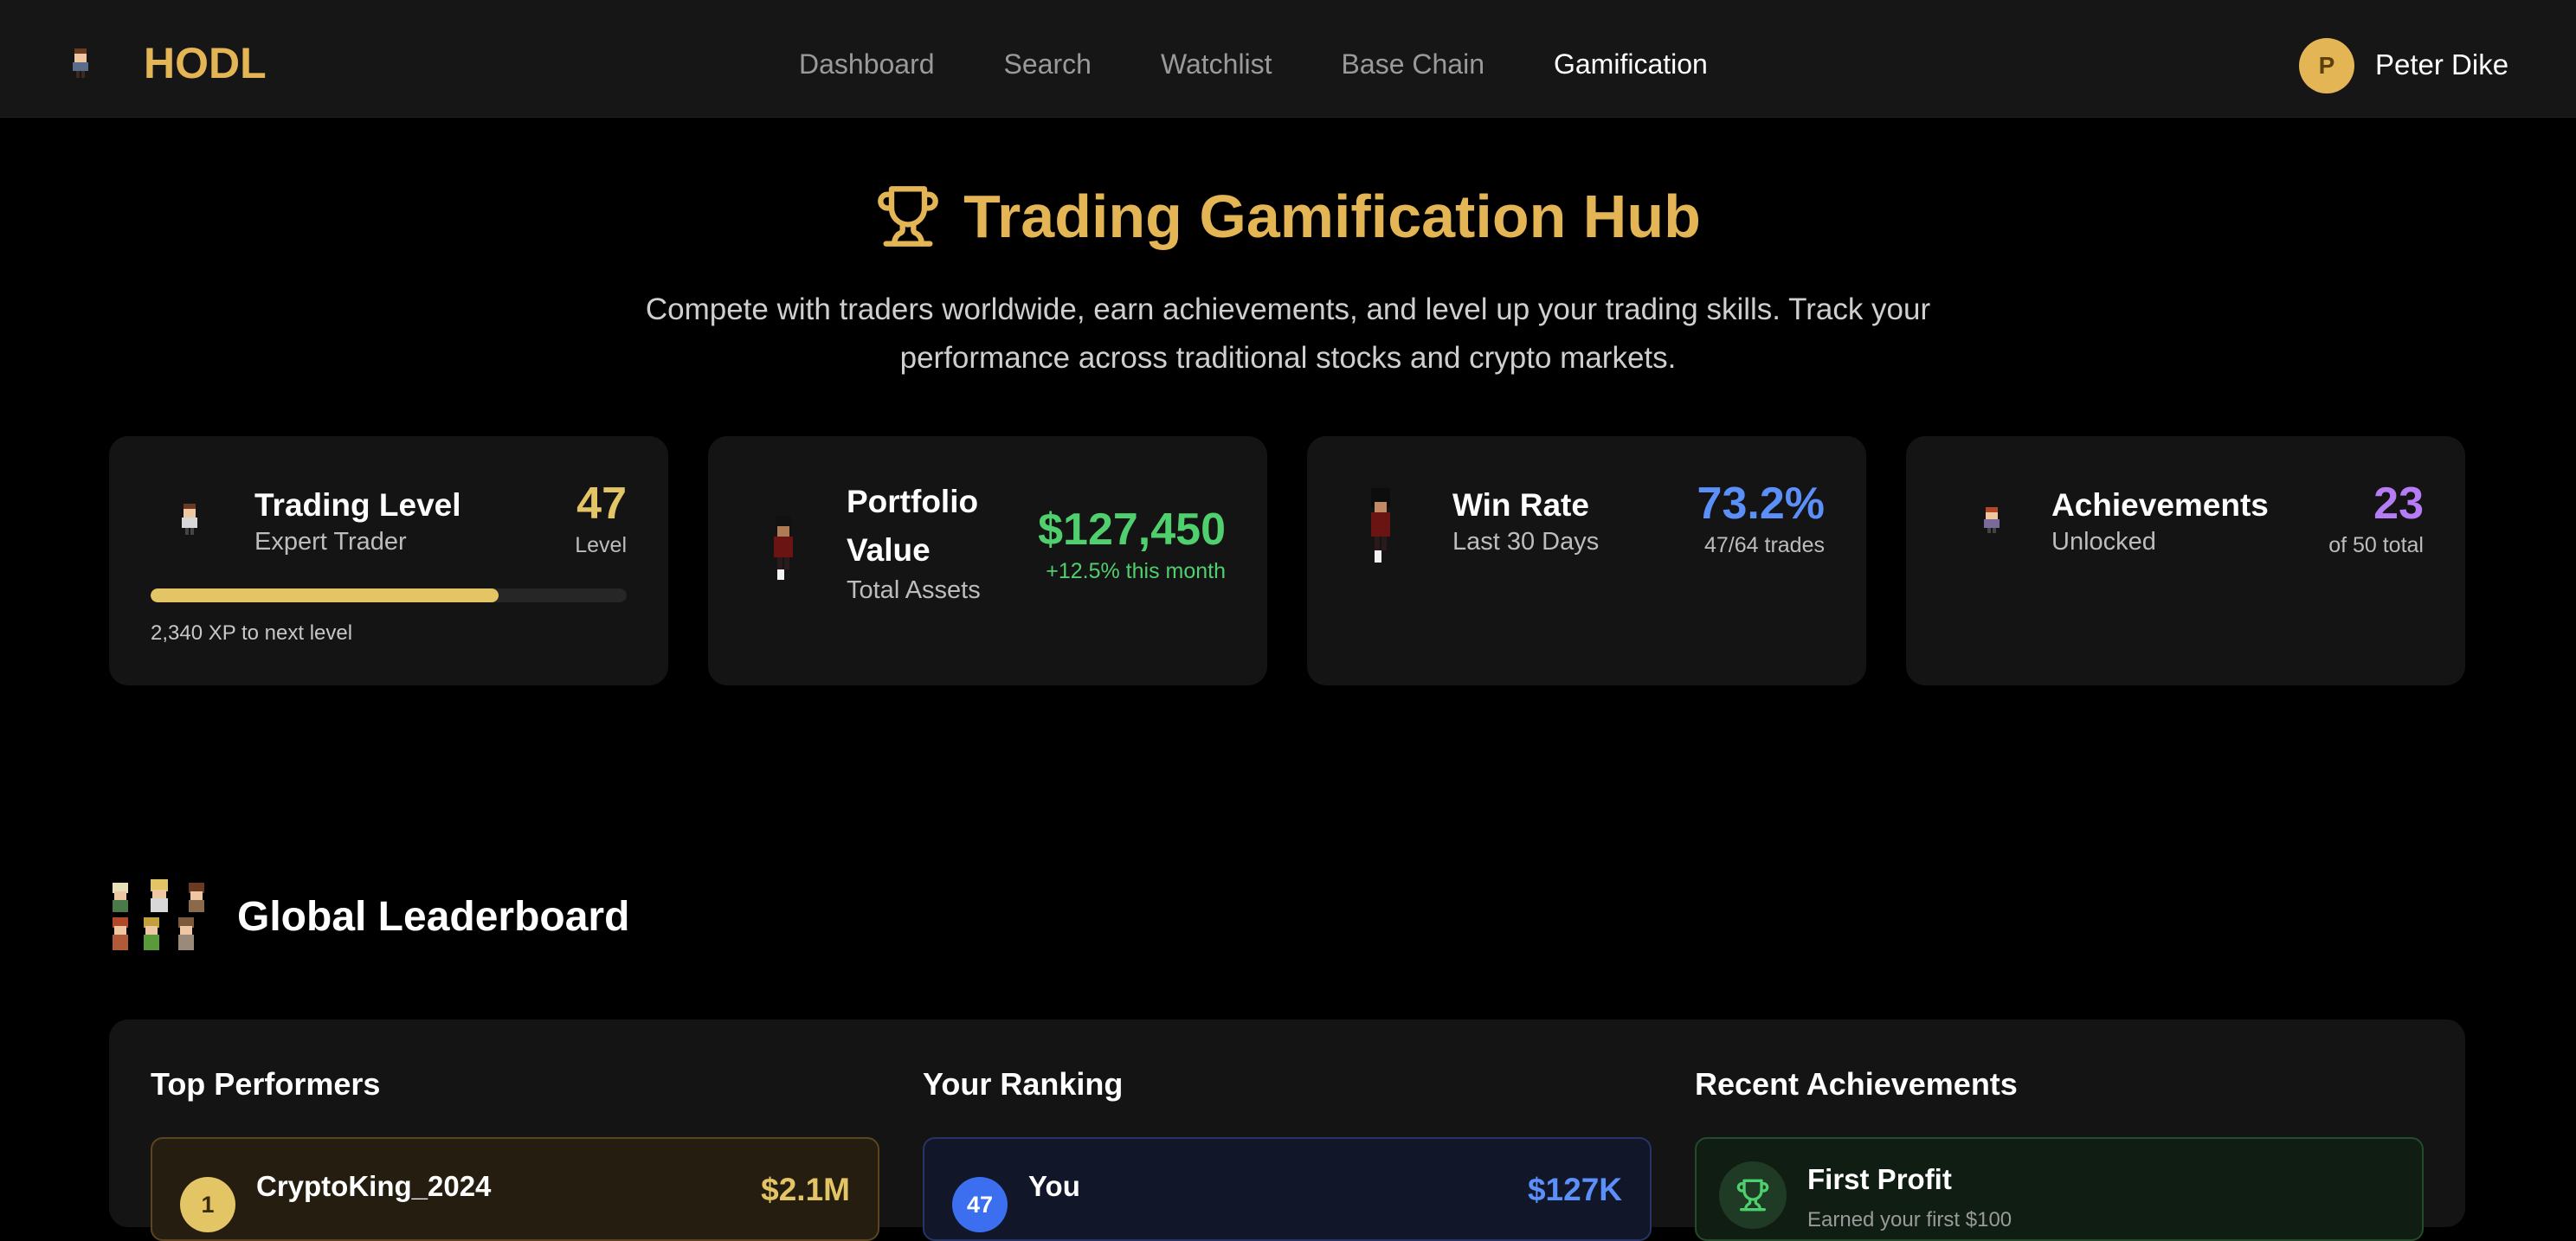 The image size is (2576, 1241). Describe the element at coordinates (1216, 64) in the screenshot. I see `nav-watchlist: Watchlist` at that location.